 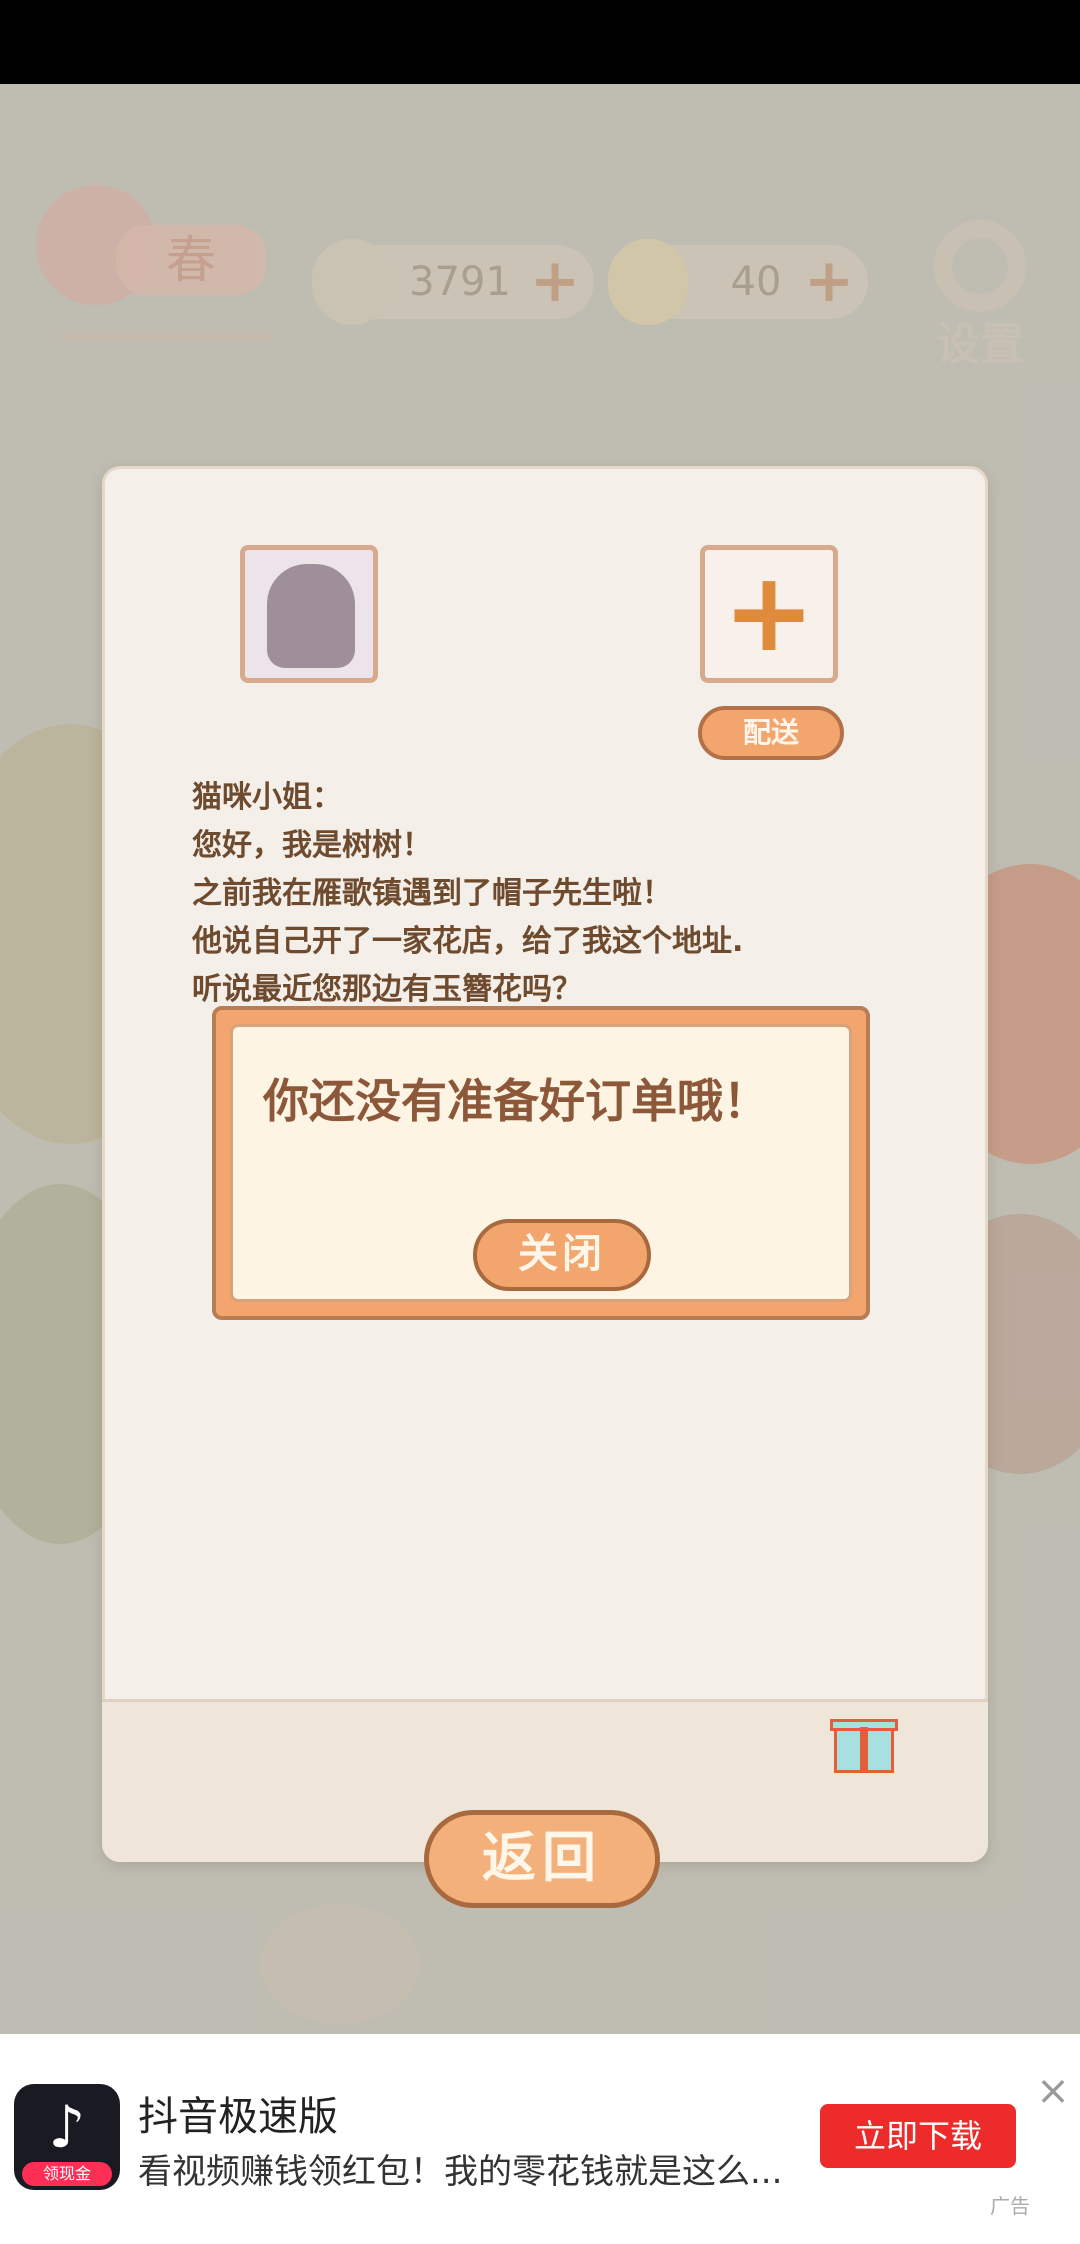 What do you see at coordinates (771, 733) in the screenshot?
I see `deliver-button: 配送` at bounding box center [771, 733].